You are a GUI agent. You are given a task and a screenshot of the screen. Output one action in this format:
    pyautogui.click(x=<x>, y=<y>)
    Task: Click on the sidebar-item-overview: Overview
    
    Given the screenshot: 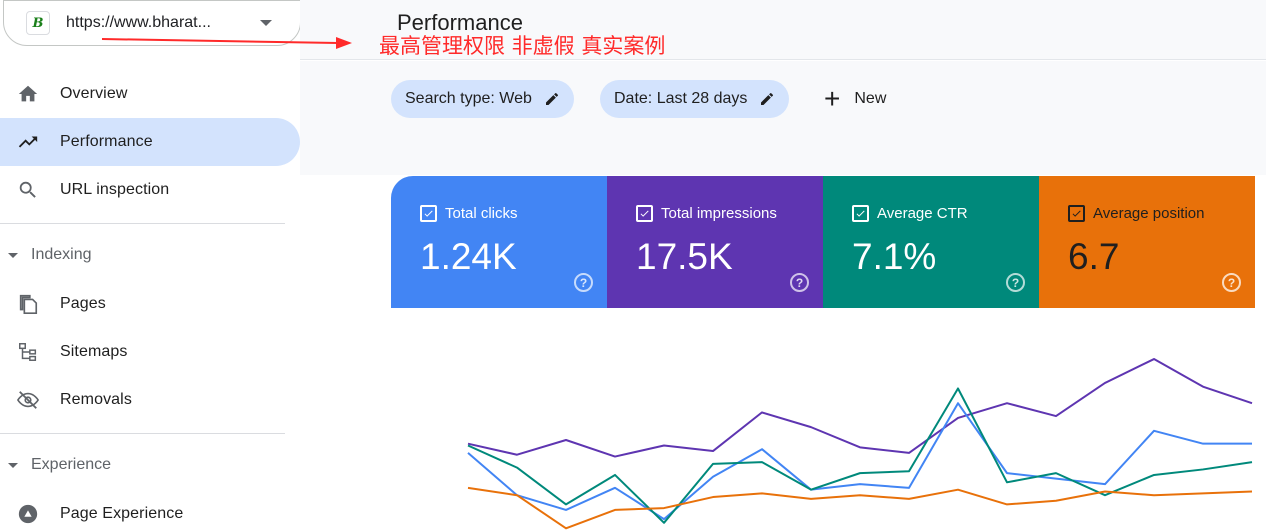 What is the action you would take?
    pyautogui.click(x=150, y=94)
    